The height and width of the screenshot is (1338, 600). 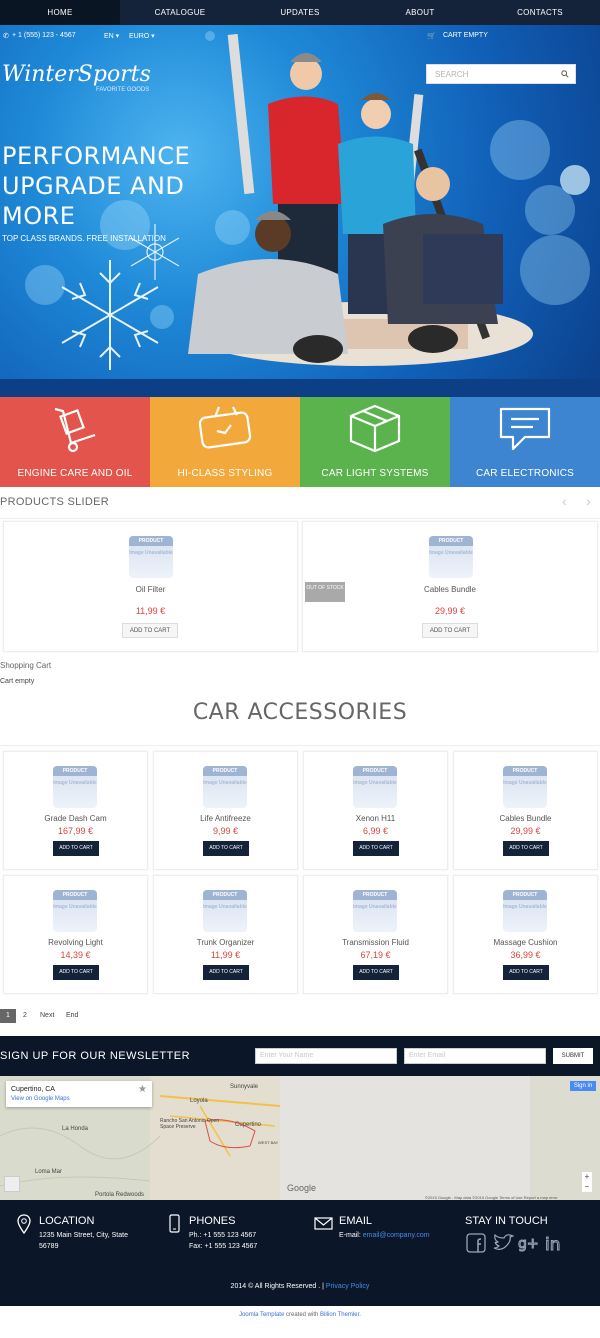 I want to click on map-label: Cupertino, so click(x=248, y=1125).